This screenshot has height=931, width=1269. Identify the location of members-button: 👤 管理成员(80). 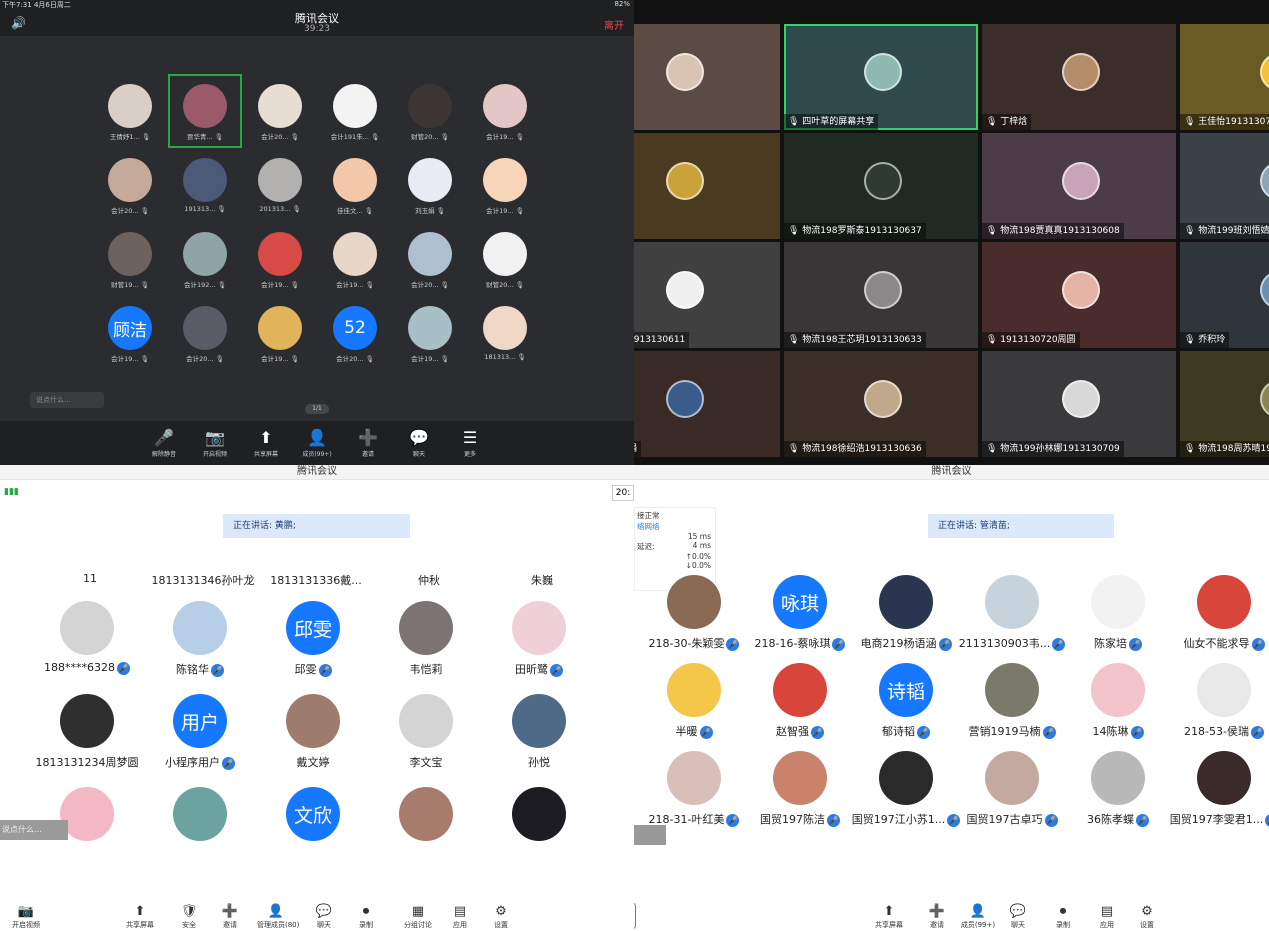
(278, 916).